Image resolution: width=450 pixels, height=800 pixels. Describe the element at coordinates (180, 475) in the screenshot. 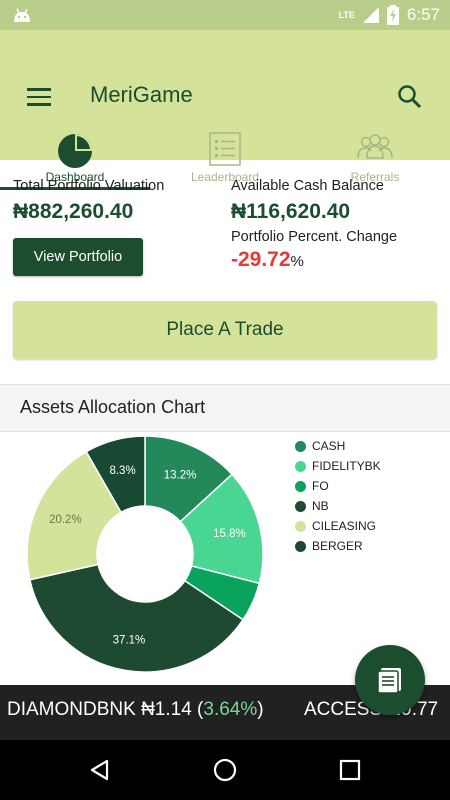

I see `slice-label-cash: 13.2%` at that location.